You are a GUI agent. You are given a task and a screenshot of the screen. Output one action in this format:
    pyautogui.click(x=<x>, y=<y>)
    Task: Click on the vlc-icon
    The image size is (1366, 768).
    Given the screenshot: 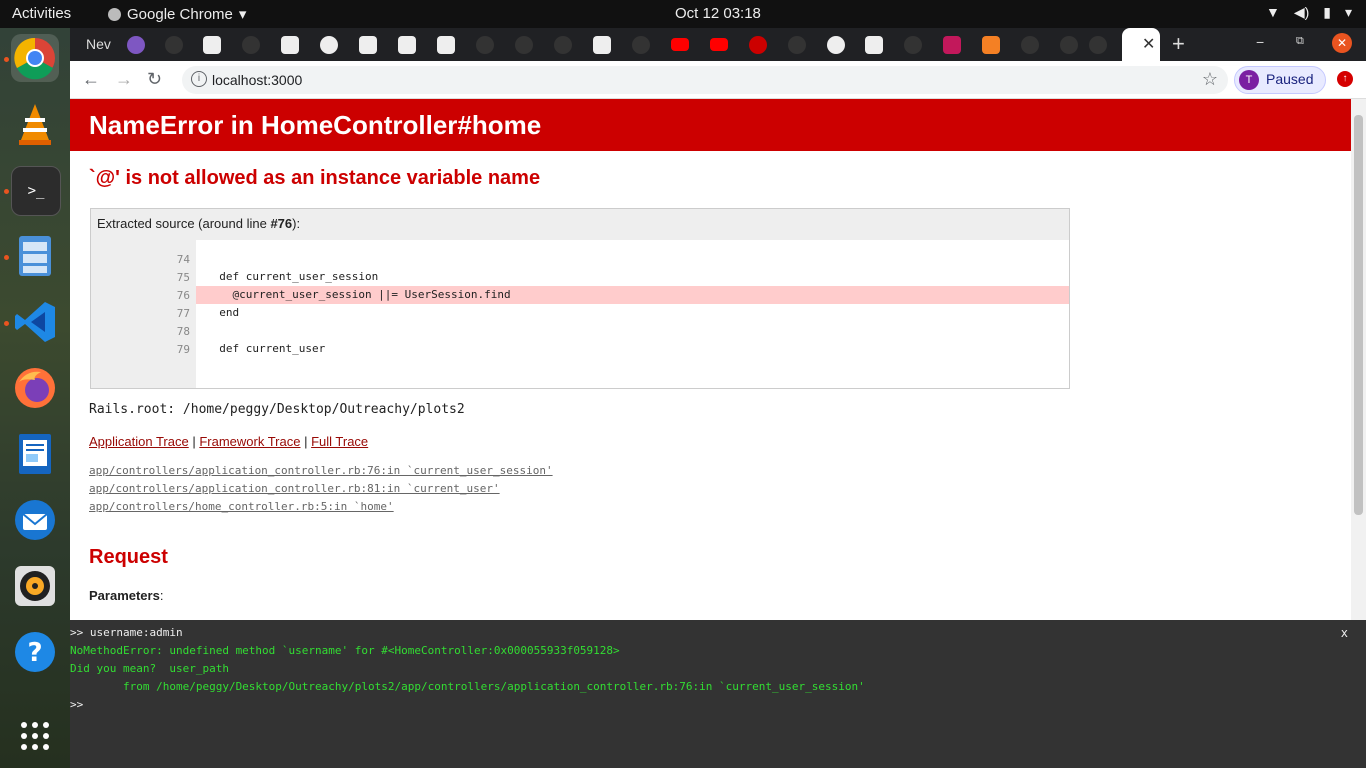 What is the action you would take?
    pyautogui.click(x=35, y=124)
    